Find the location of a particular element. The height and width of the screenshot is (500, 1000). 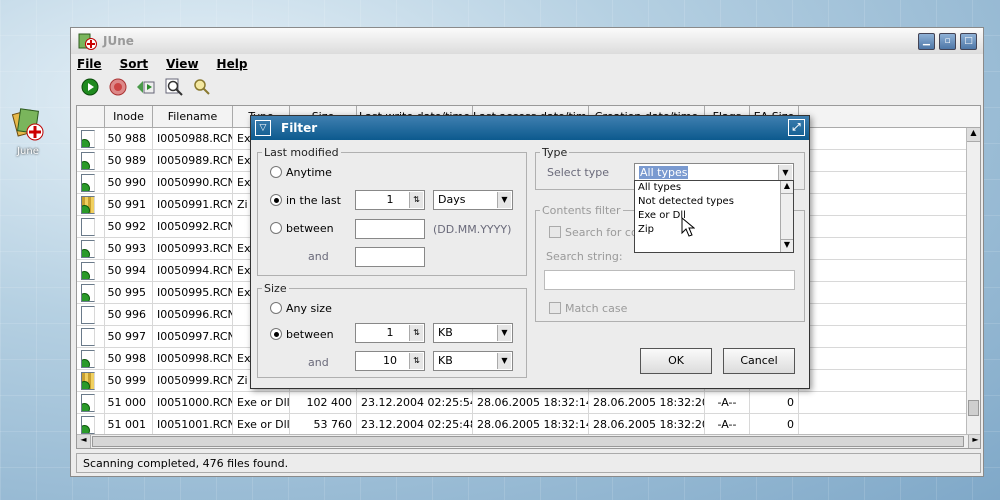

scroll-left-arrow-icon: ◄ is located at coordinates (84, 441).